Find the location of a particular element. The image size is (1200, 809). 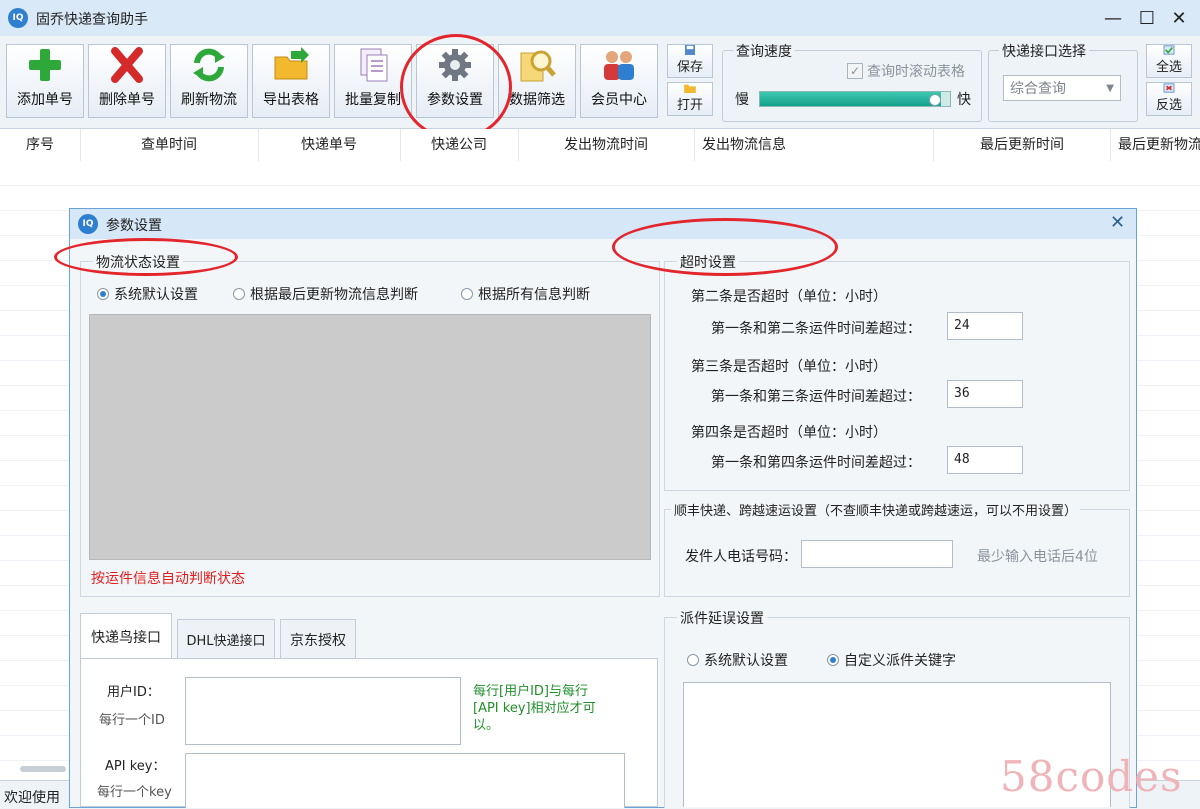

delivery-delay-title: 派件延误设置 is located at coordinates (722, 618).